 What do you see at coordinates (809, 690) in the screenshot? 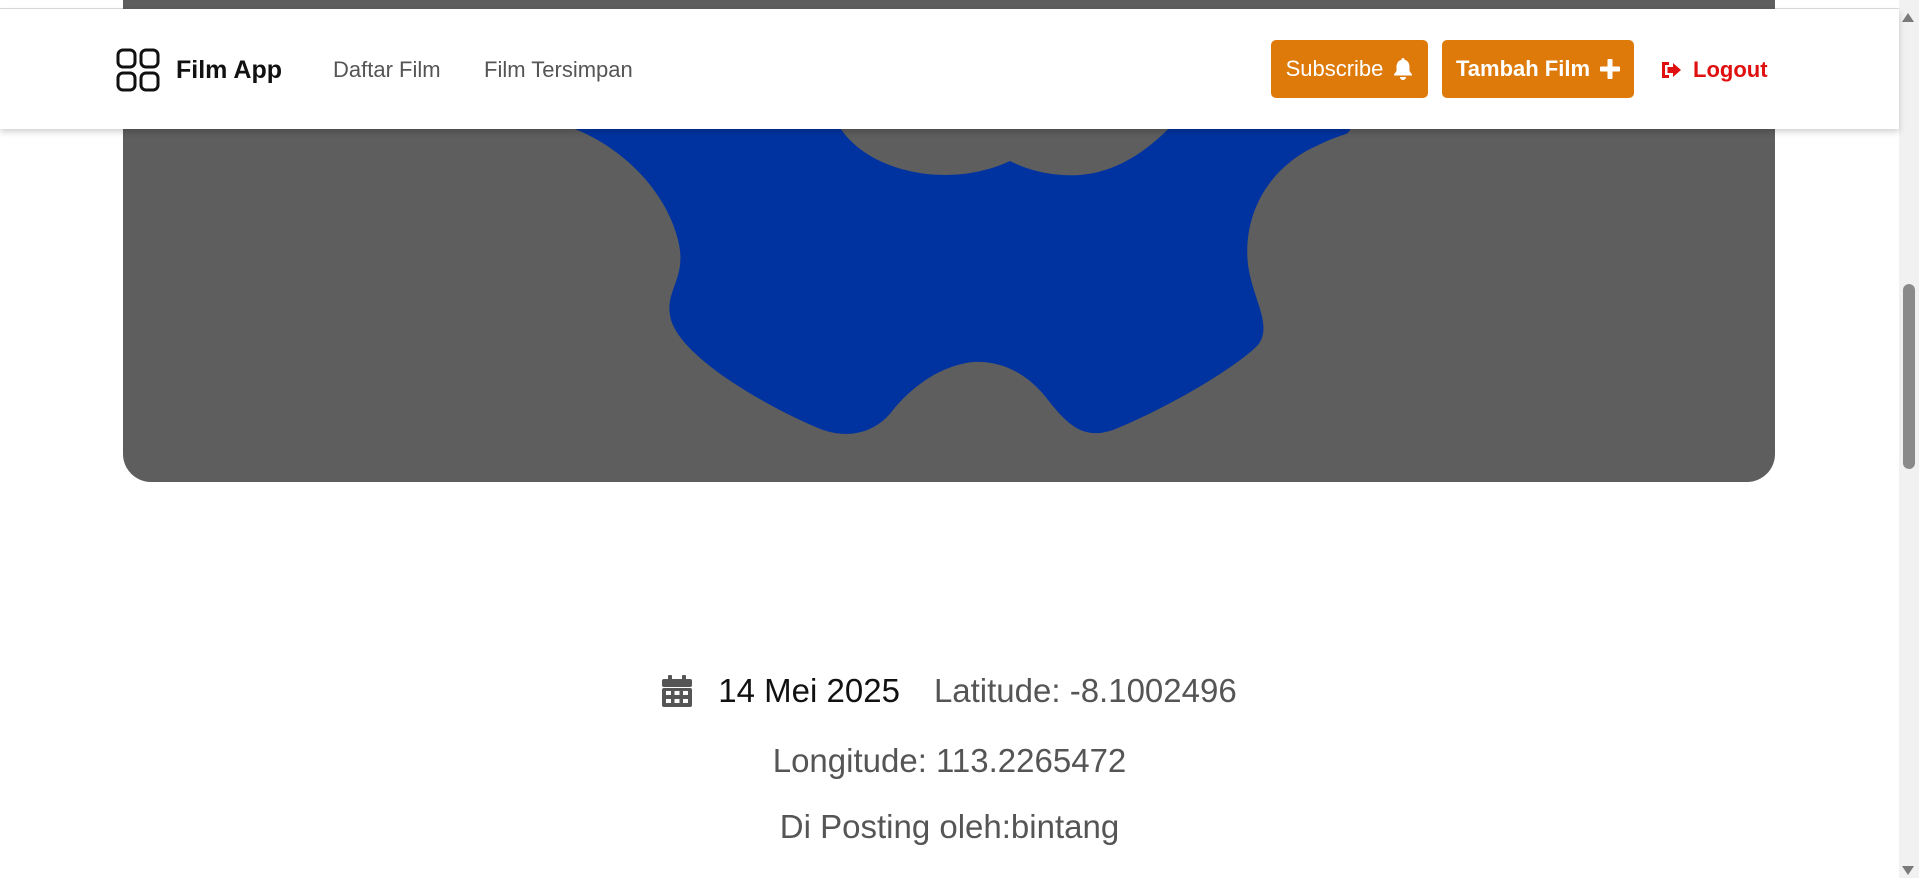
I see `film-date: 14 Mei 2025` at bounding box center [809, 690].